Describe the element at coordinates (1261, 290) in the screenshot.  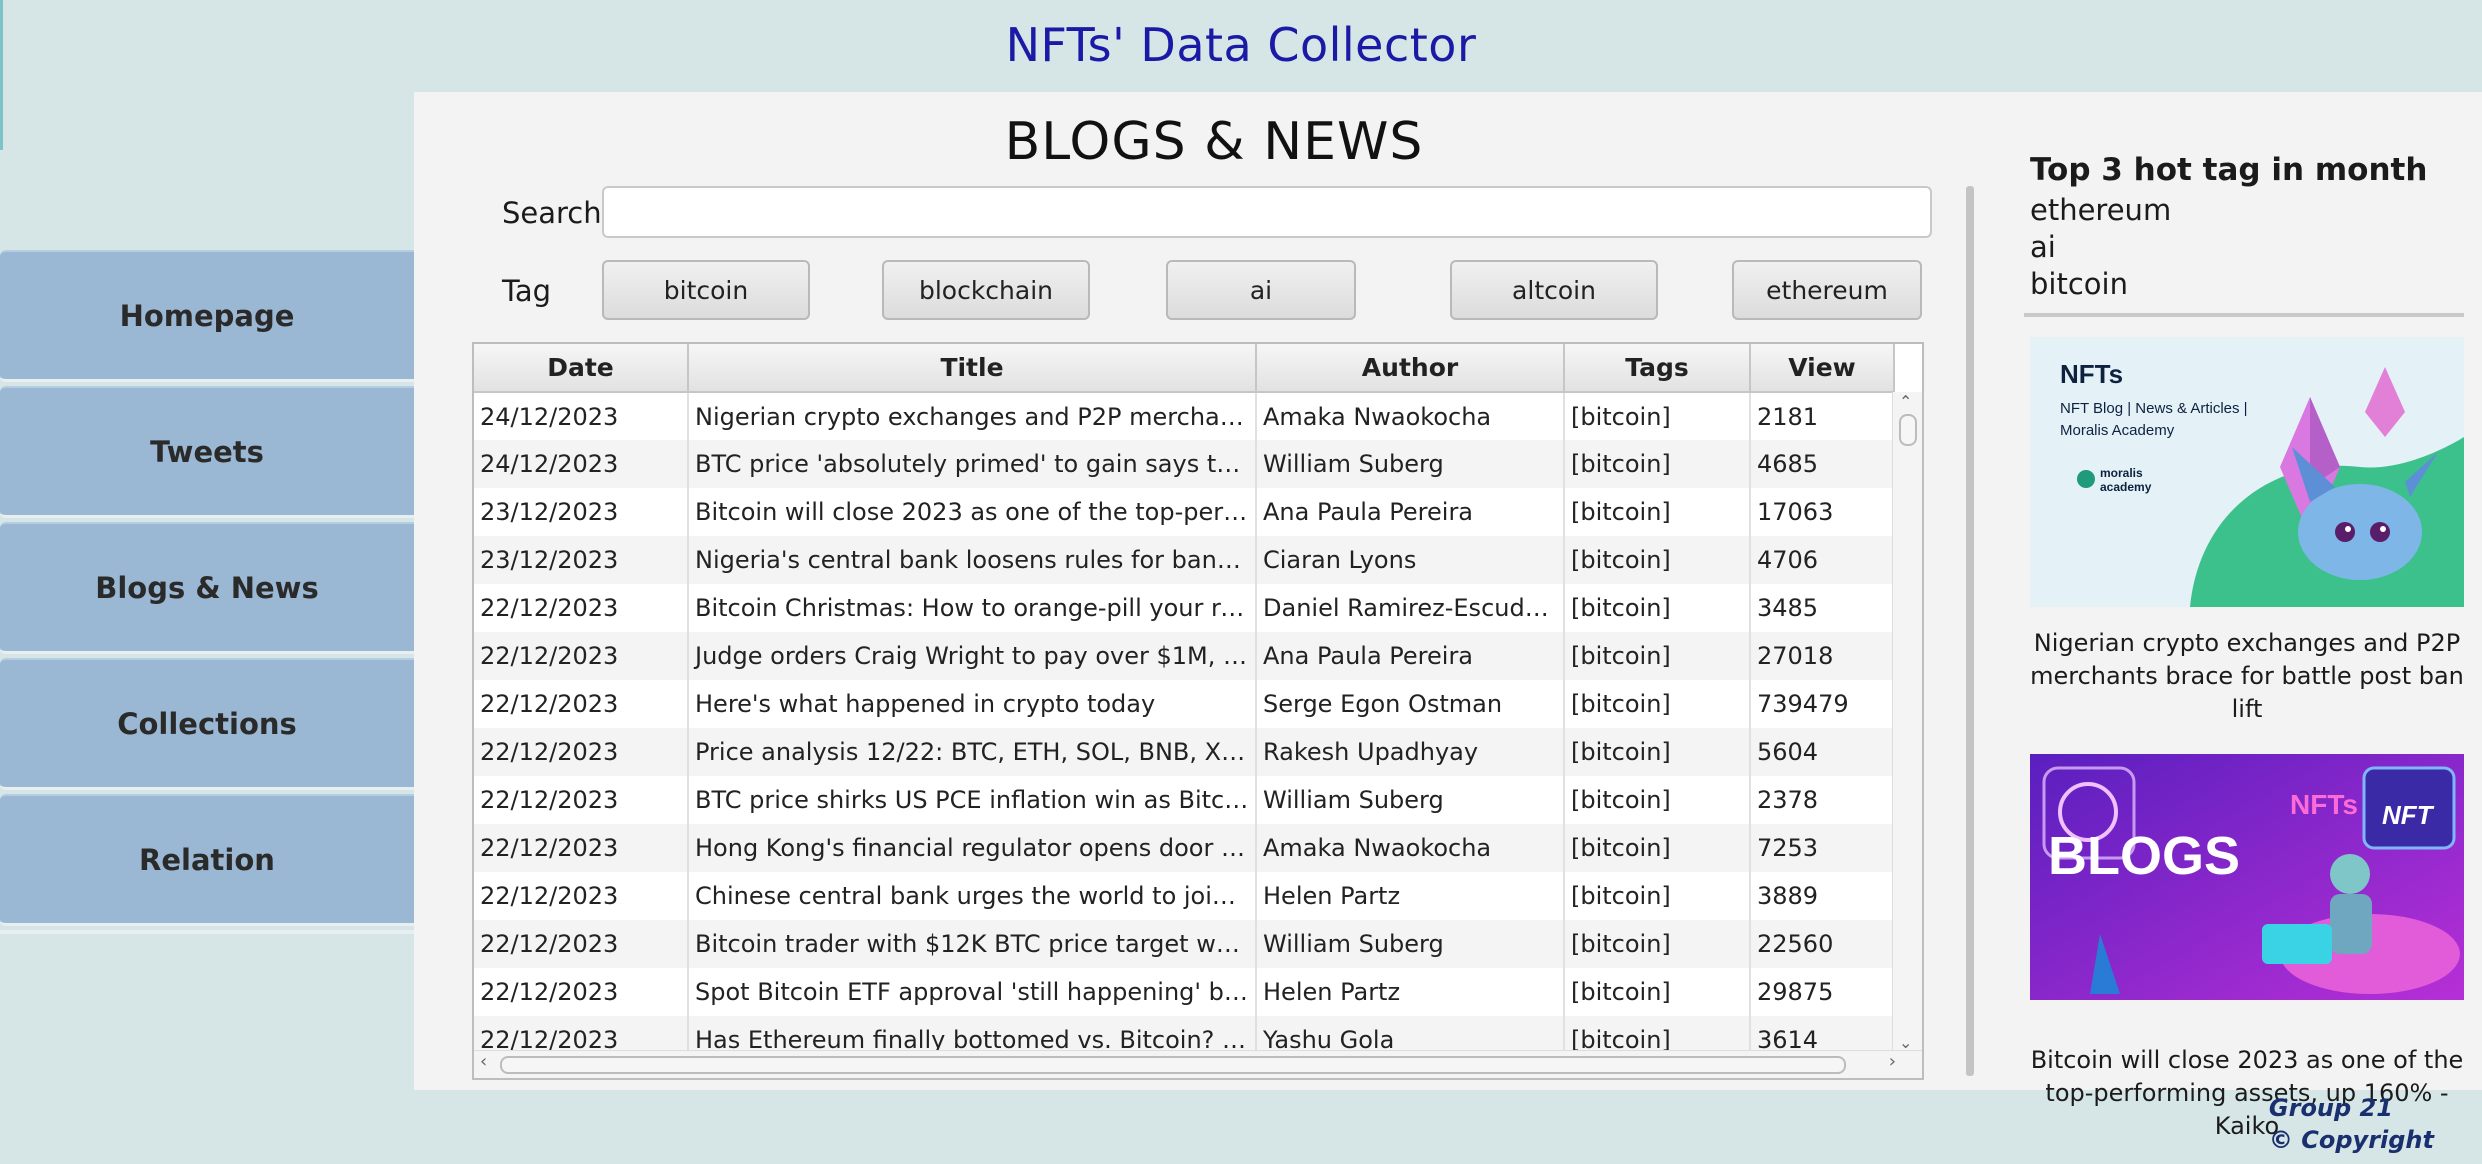
I see `tag-ai-button: ai` at that location.